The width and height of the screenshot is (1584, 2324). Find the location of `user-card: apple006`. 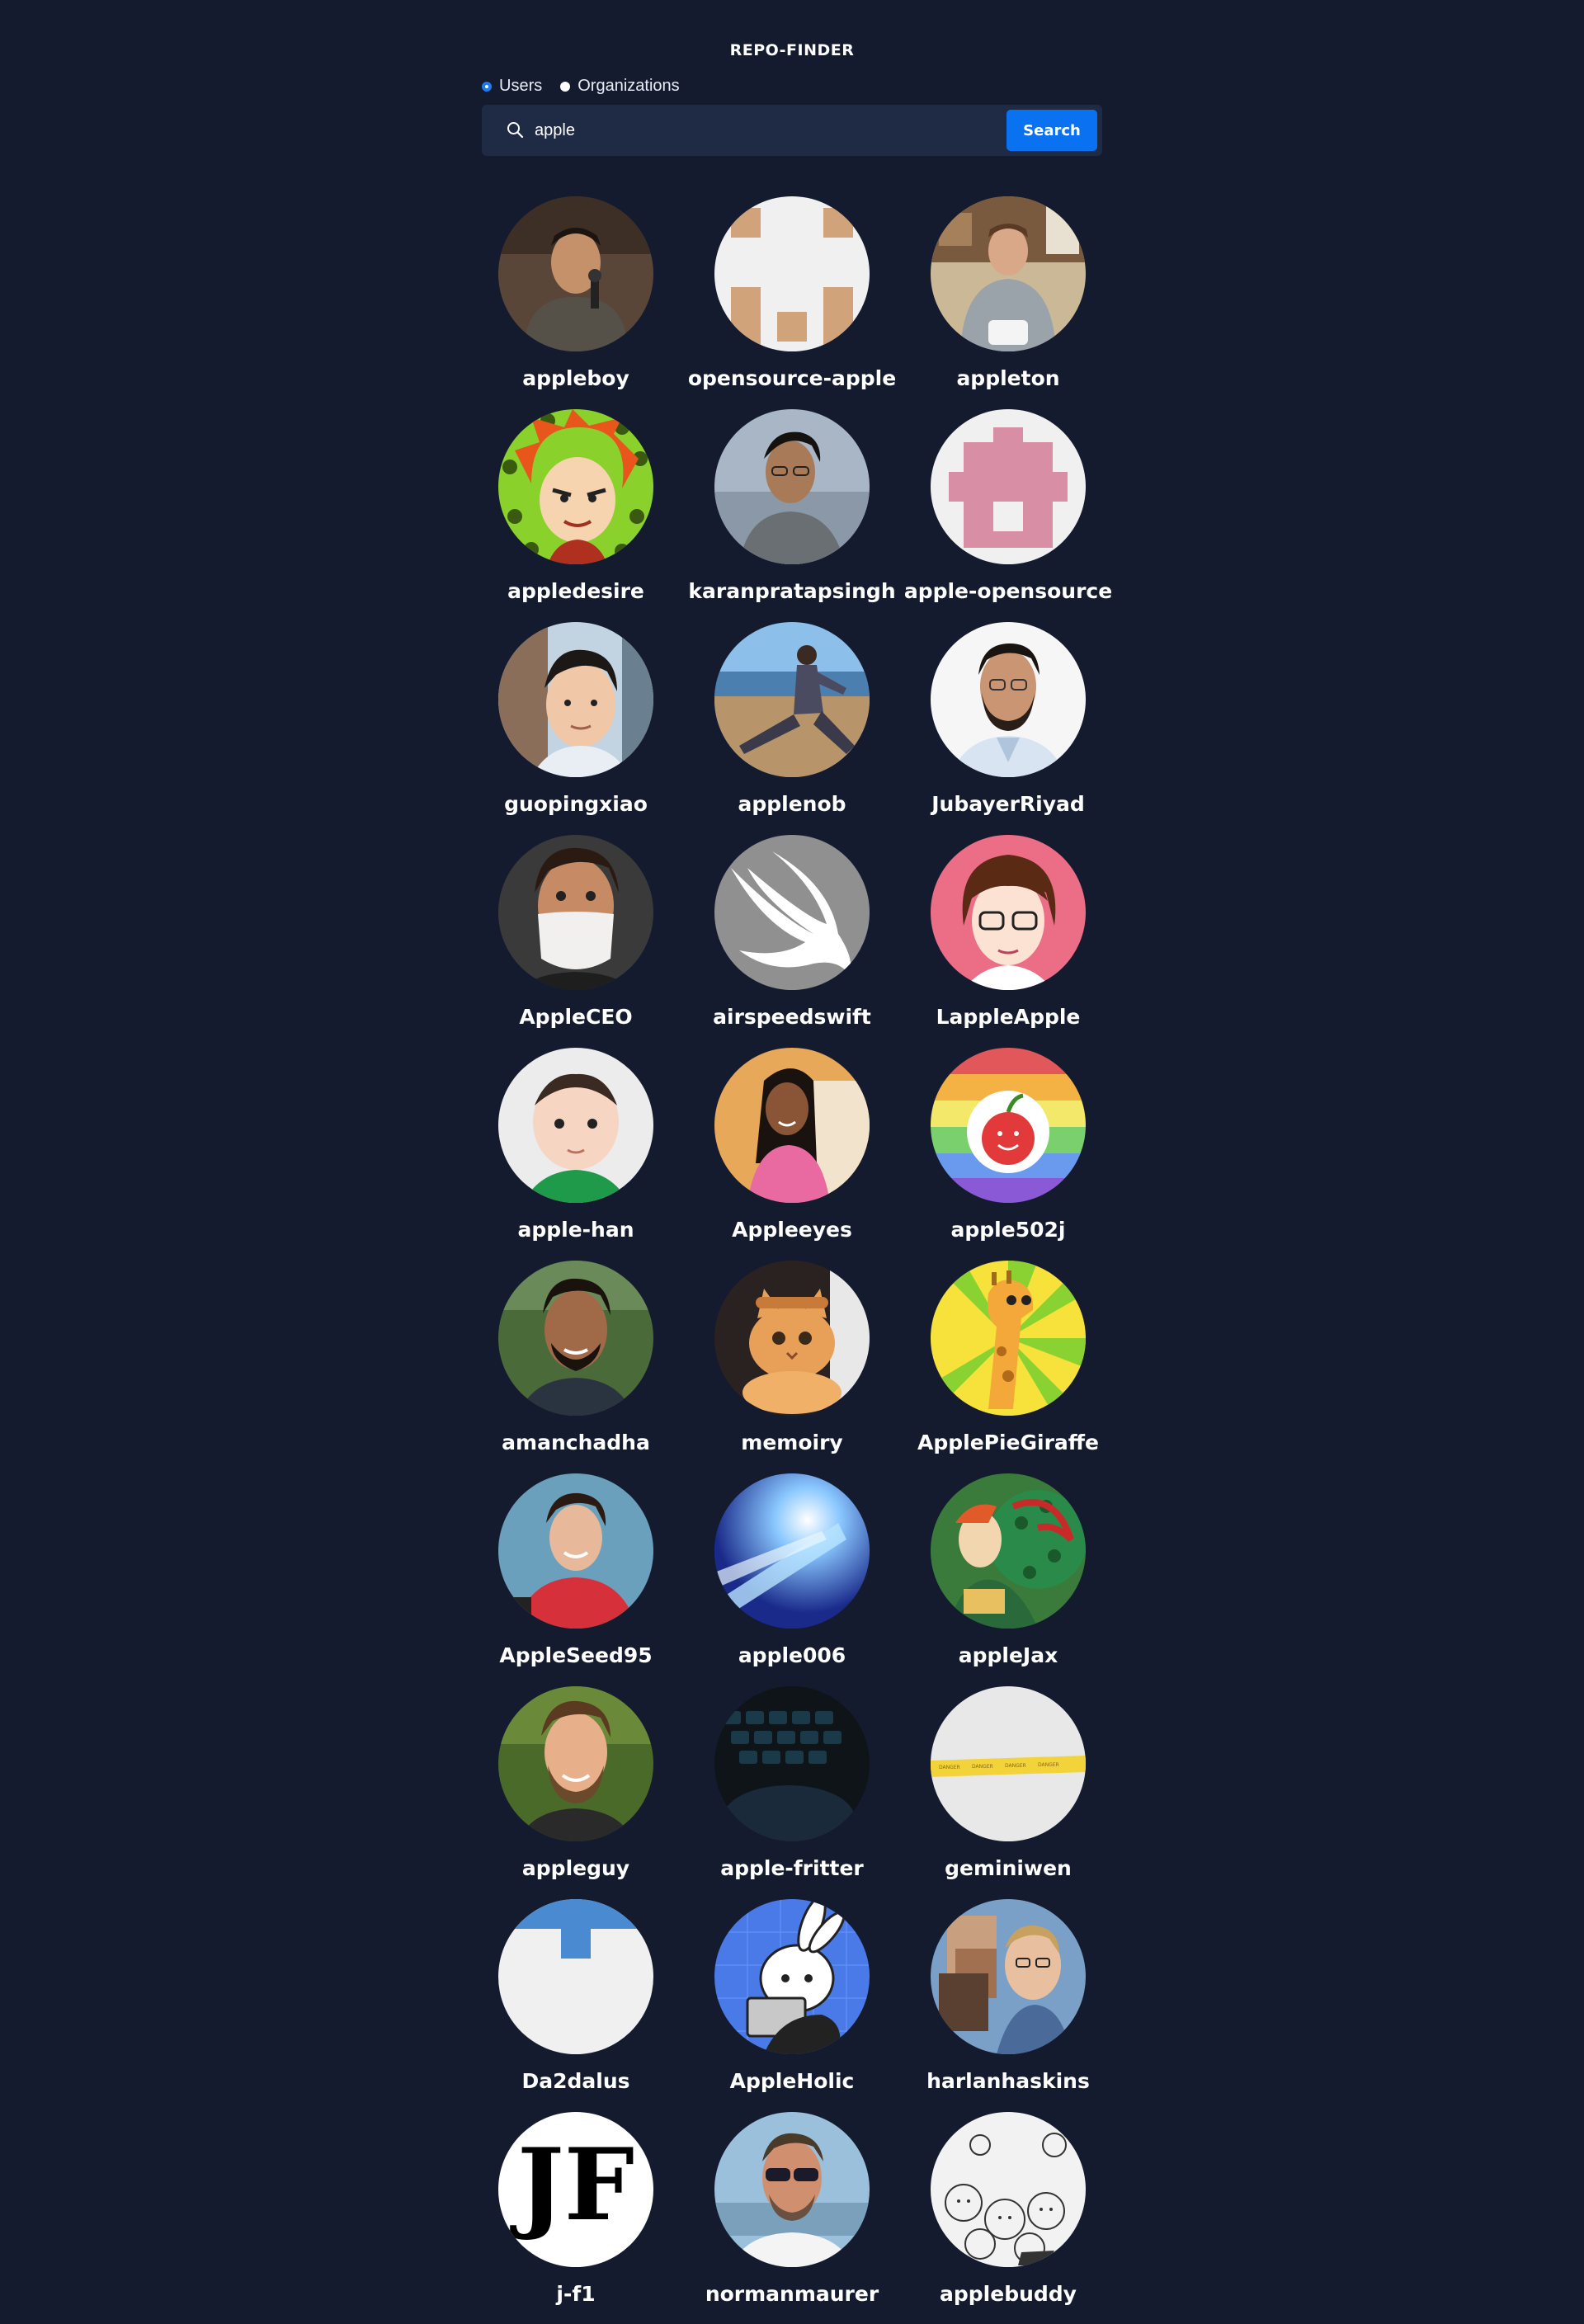

user-card: apple006 is located at coordinates (792, 1572).